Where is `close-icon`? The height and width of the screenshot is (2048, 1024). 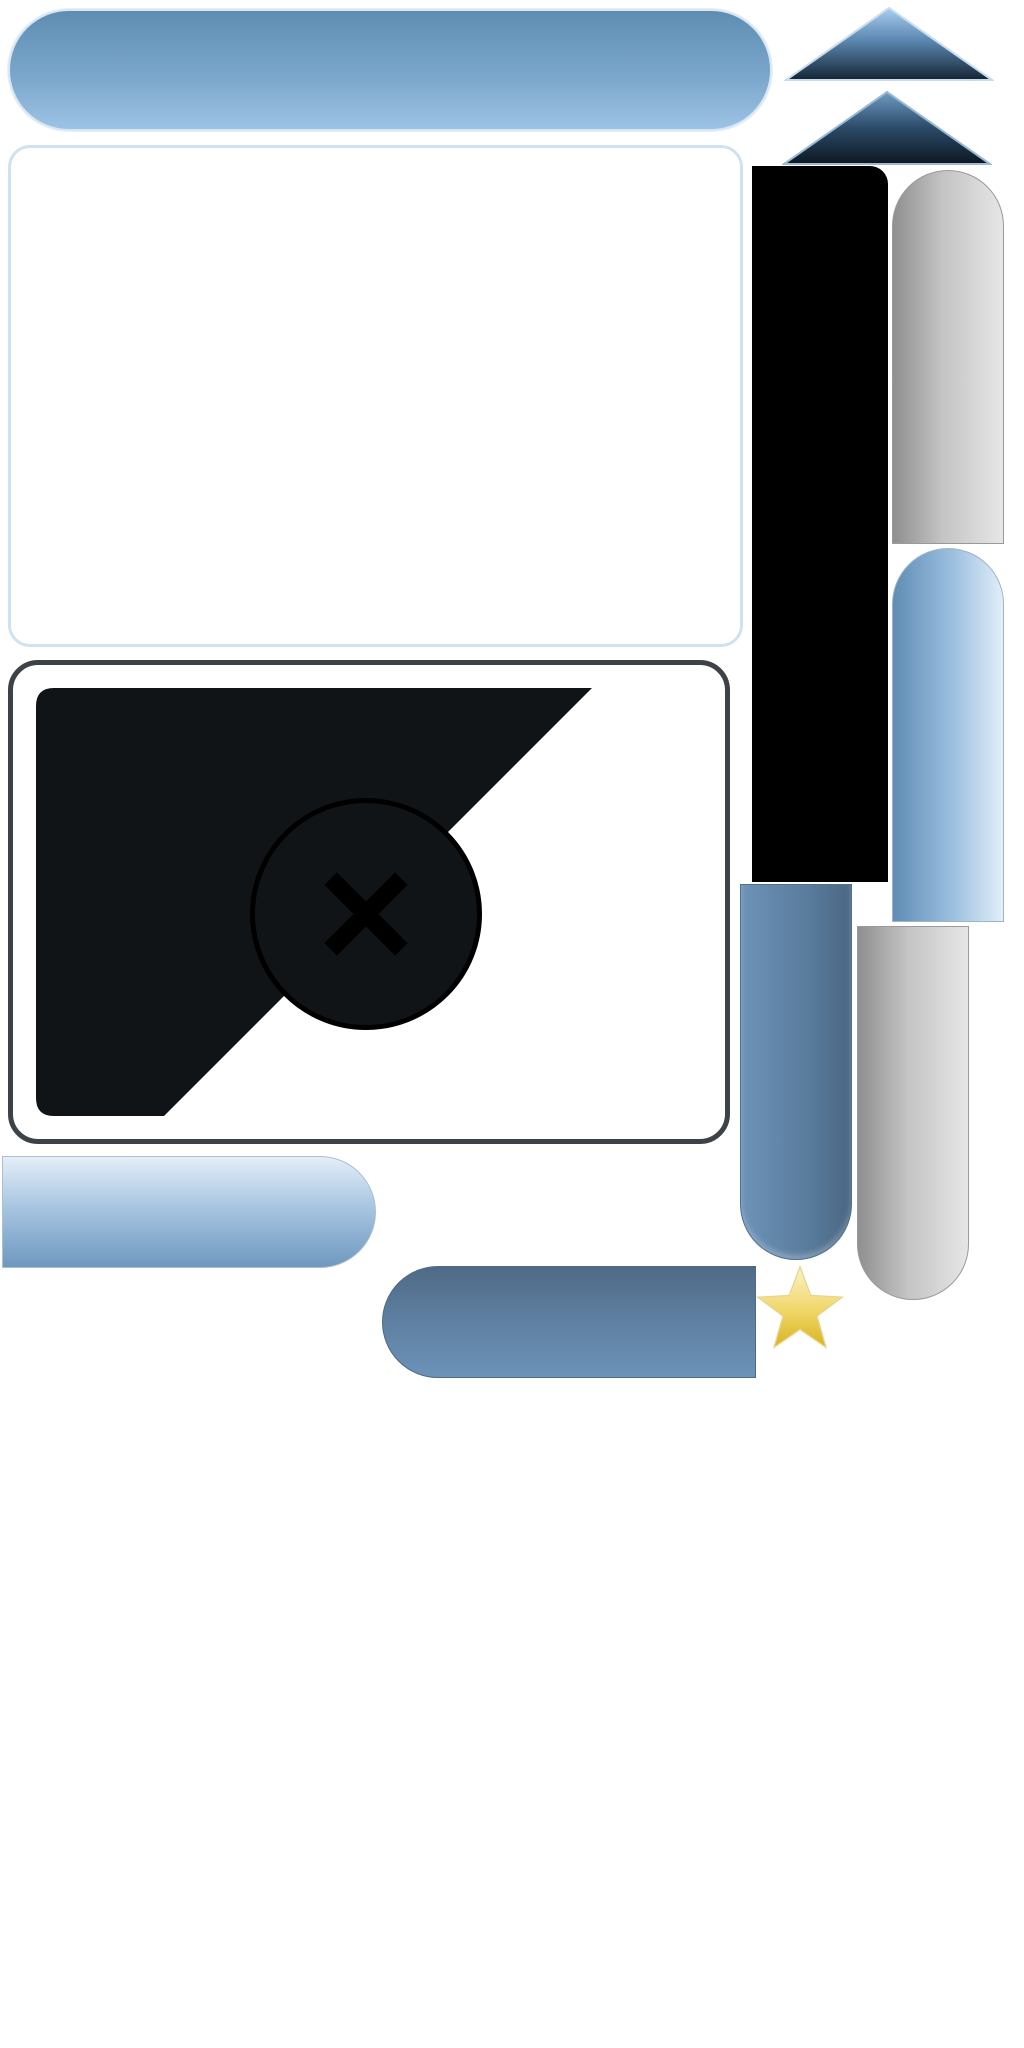
close-icon is located at coordinates (366, 914).